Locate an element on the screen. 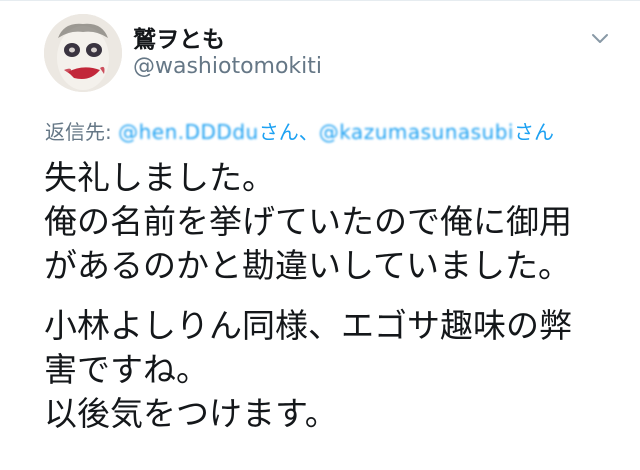 The image size is (640, 470). avatar-image is located at coordinates (83, 53).